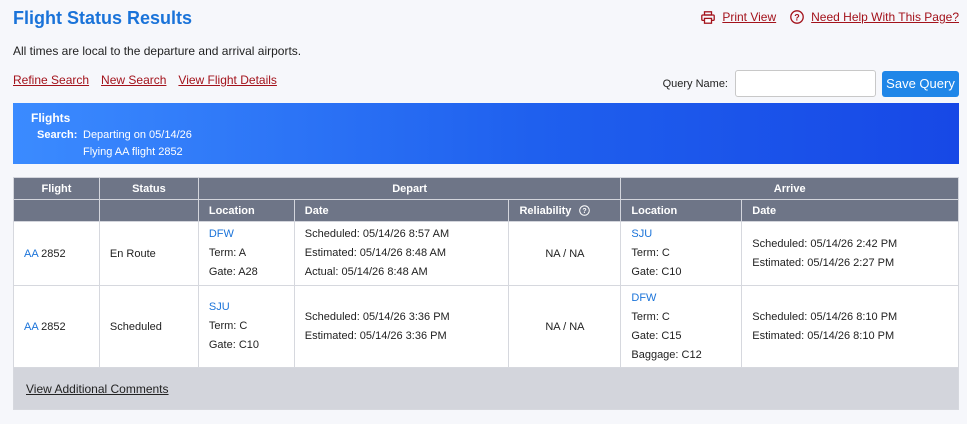  I want to click on depart-location-cell: DFW Term: A Gate: A28, so click(246, 253).